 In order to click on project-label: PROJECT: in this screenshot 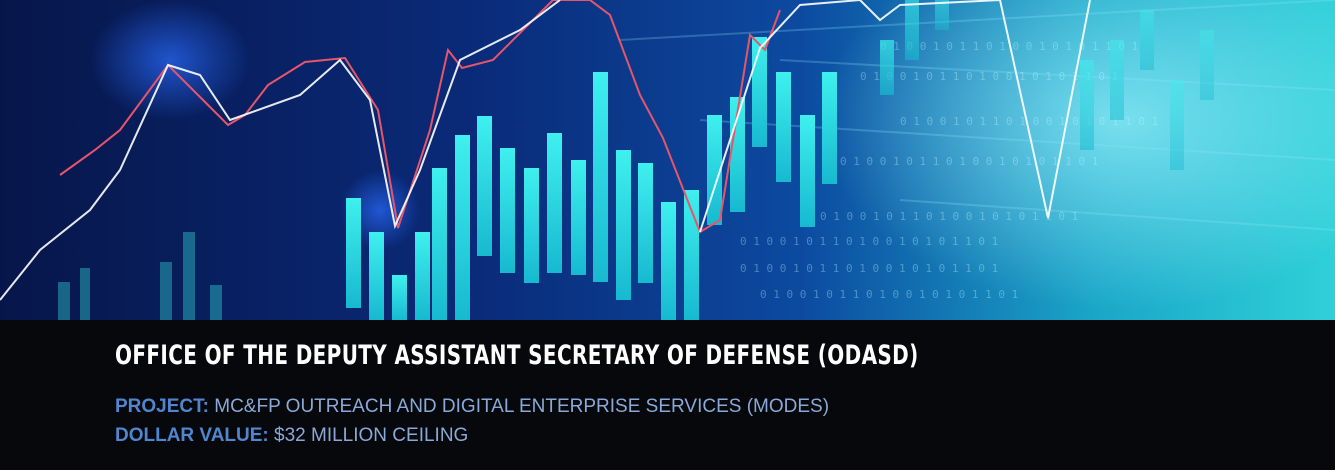, I will do `click(162, 406)`.